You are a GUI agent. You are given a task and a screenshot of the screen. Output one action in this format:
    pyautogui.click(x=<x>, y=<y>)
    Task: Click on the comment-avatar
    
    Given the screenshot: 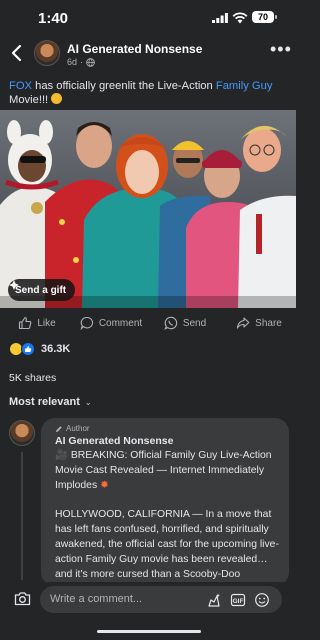 What is the action you would take?
    pyautogui.click(x=22, y=433)
    